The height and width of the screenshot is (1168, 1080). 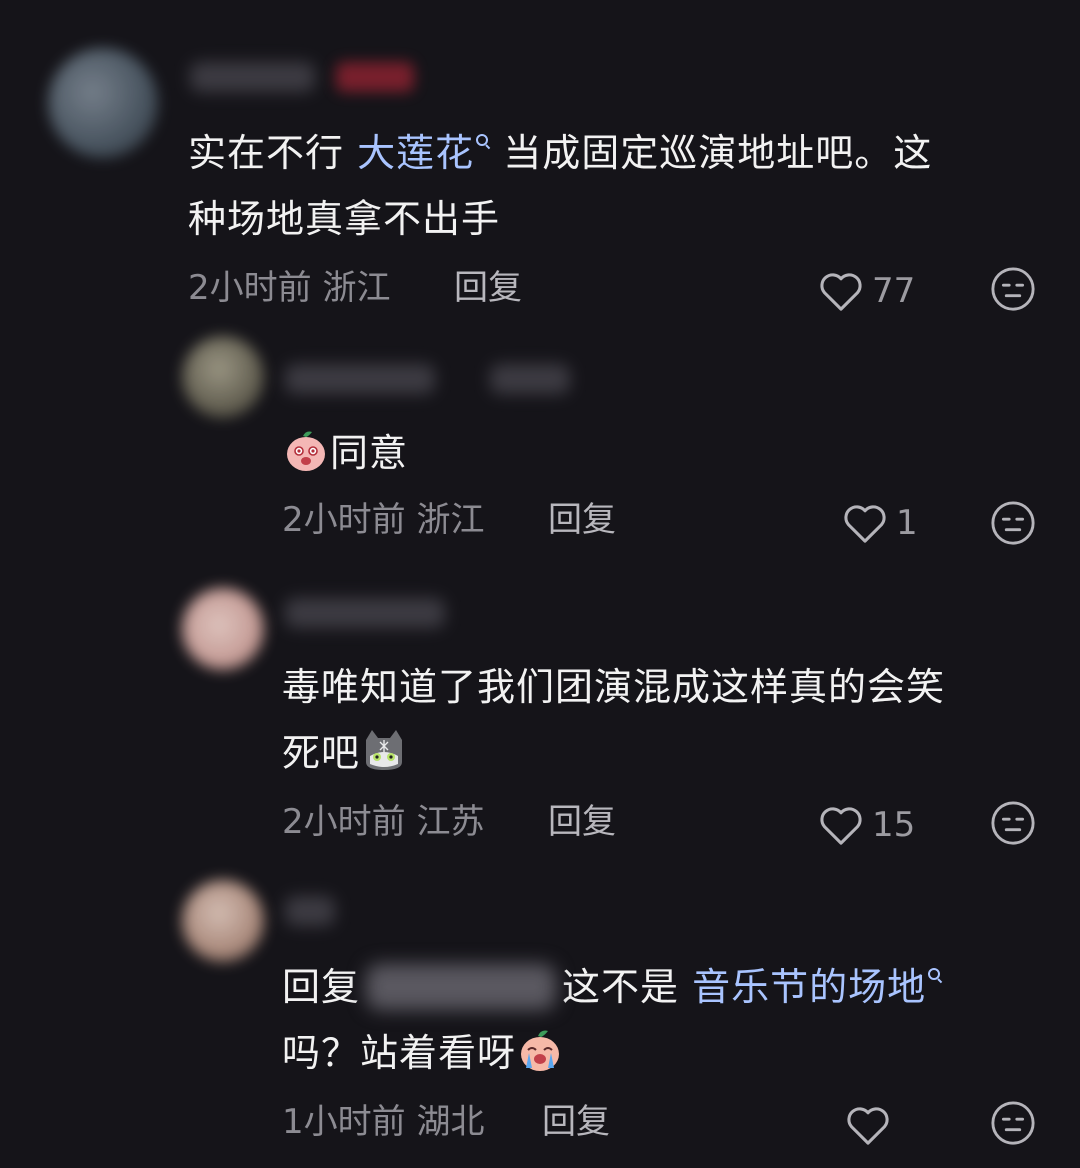 What do you see at coordinates (461, 987) in the screenshot?
I see `mentioned-user` at bounding box center [461, 987].